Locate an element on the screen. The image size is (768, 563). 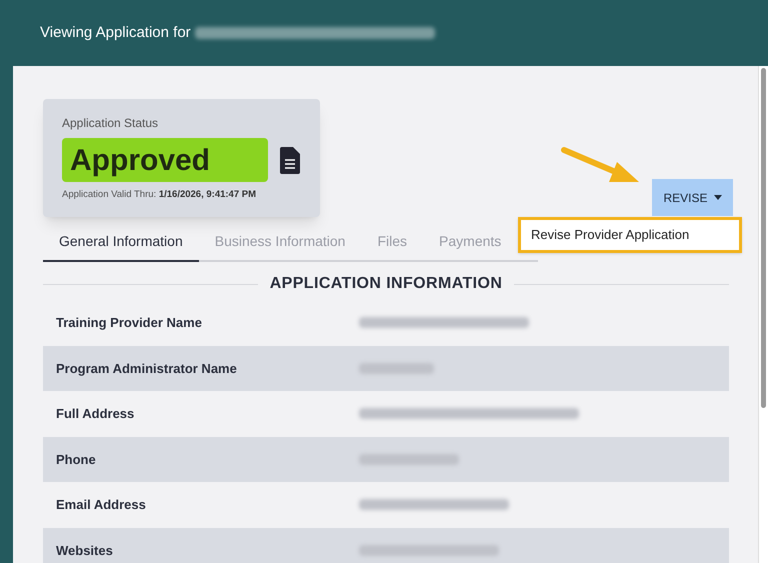
field-label: Training Provider Name is located at coordinates (129, 323).